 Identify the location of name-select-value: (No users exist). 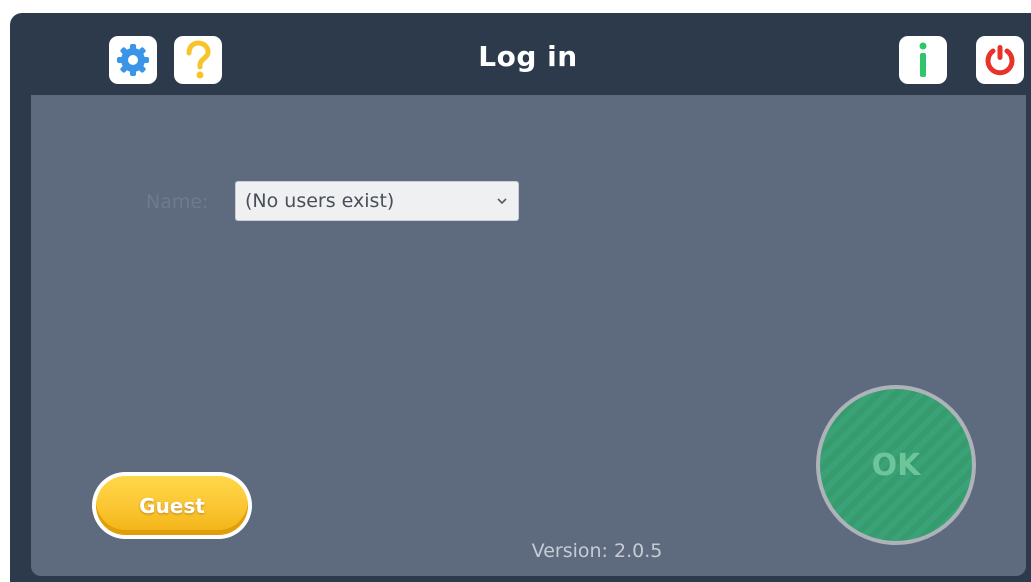
(320, 201).